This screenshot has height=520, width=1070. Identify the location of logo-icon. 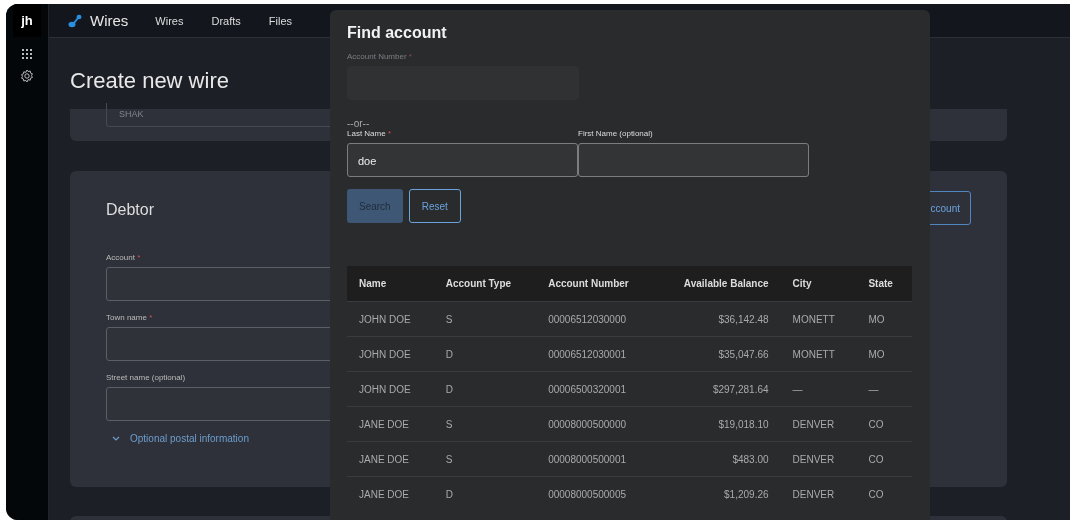
(75, 20).